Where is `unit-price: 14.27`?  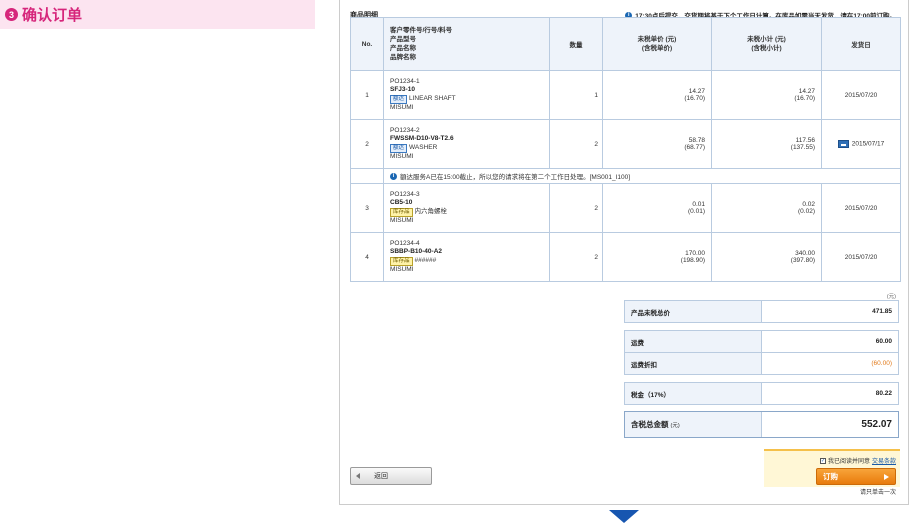
unit-price: 14.27 is located at coordinates (696, 91).